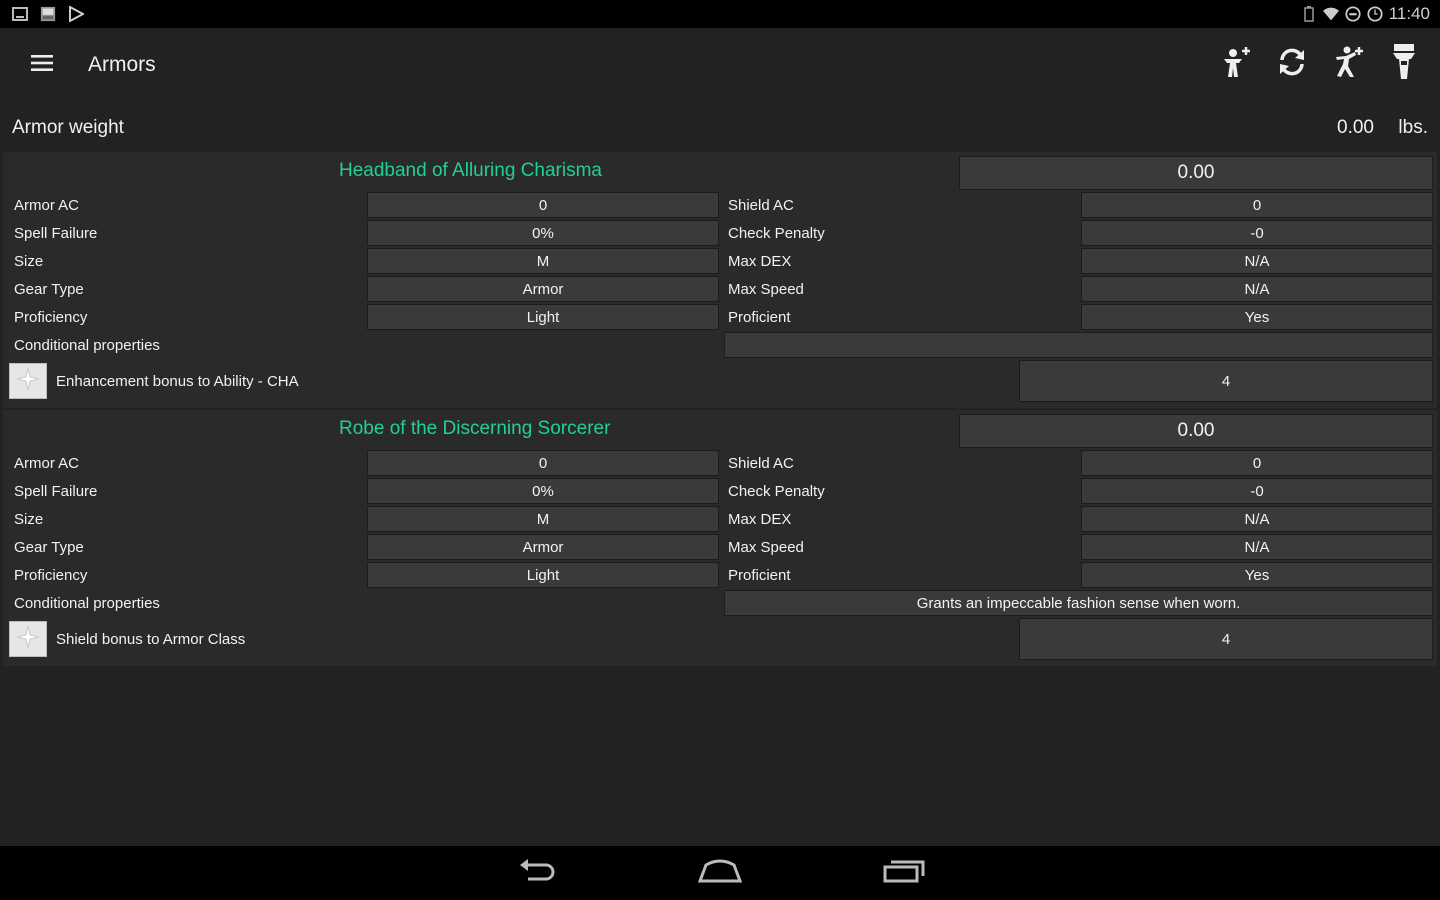 The width and height of the screenshot is (1440, 900). What do you see at coordinates (1413, 127) in the screenshot?
I see `armor-weight-unit: lbs.` at bounding box center [1413, 127].